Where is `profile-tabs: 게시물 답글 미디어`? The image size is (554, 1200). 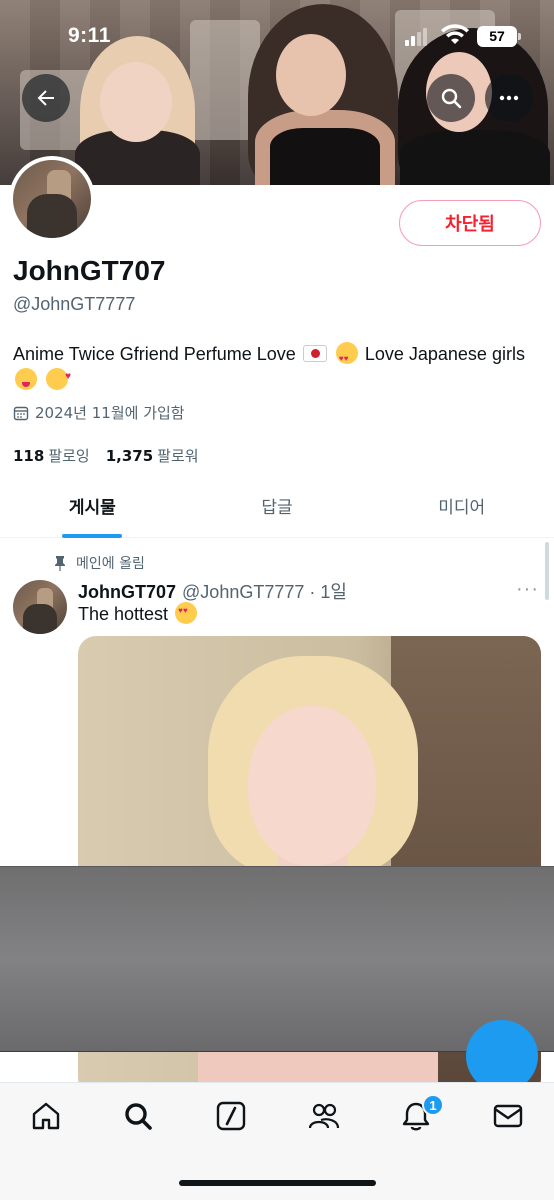 profile-tabs: 게시물 답글 미디어 is located at coordinates (277, 506).